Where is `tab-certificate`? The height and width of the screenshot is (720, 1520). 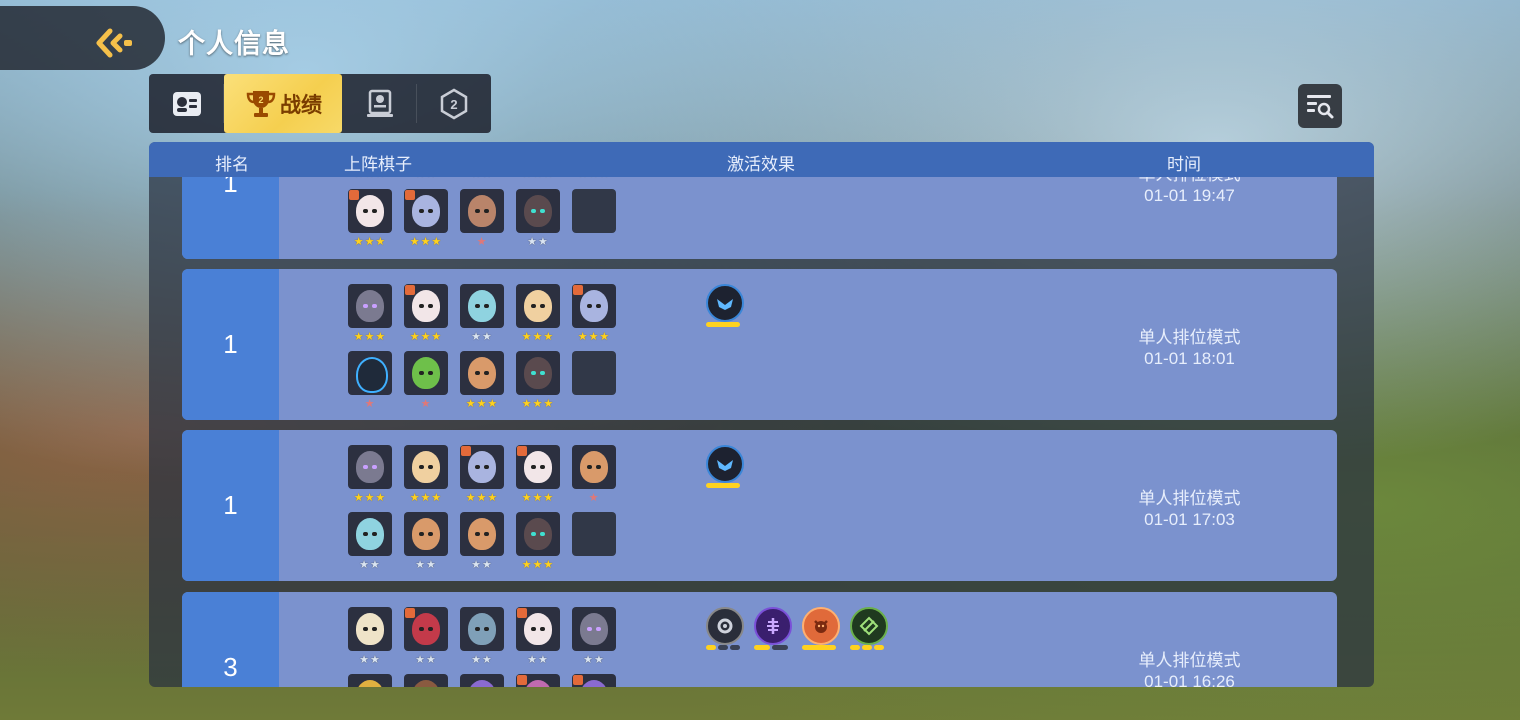 tab-certificate is located at coordinates (379, 103).